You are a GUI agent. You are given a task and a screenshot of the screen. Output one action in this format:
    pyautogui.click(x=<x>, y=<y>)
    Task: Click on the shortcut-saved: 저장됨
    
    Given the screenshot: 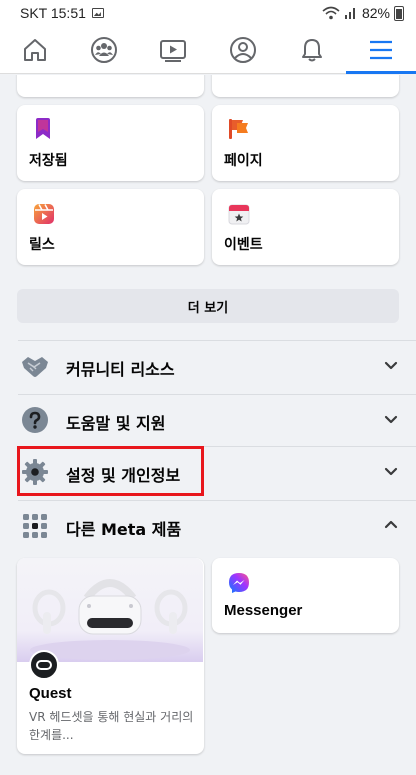 What is the action you would take?
    pyautogui.click(x=110, y=143)
    